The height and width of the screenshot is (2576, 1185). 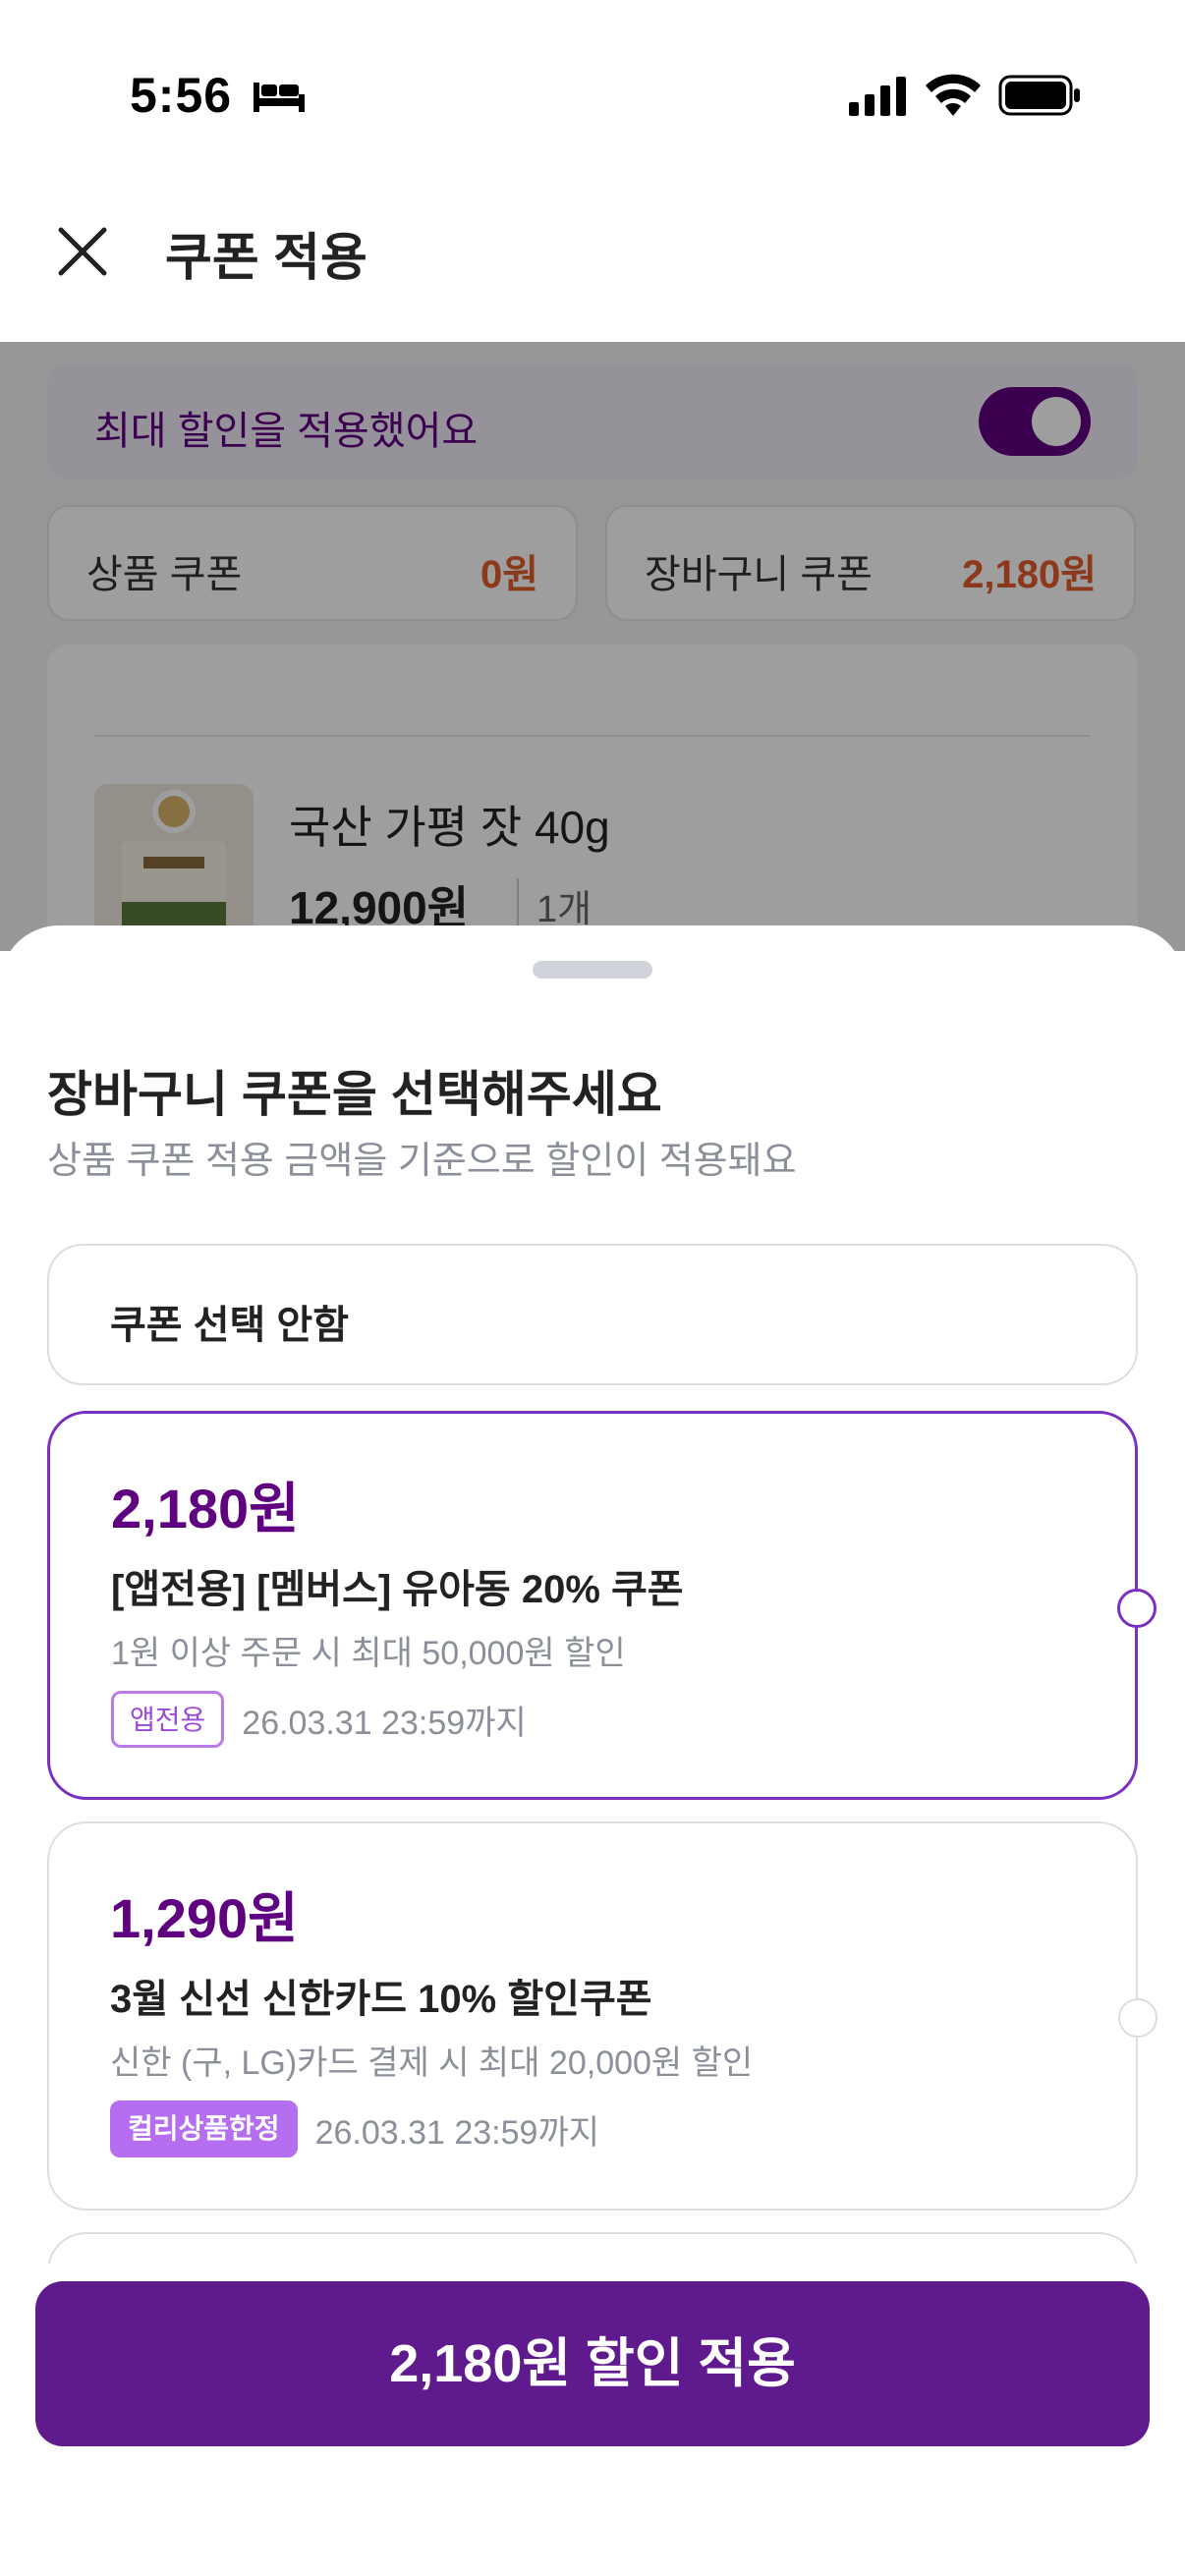 I want to click on coupon-name: 3월 신선 신한카드 10% 할인쿠폰, so click(x=381, y=1999).